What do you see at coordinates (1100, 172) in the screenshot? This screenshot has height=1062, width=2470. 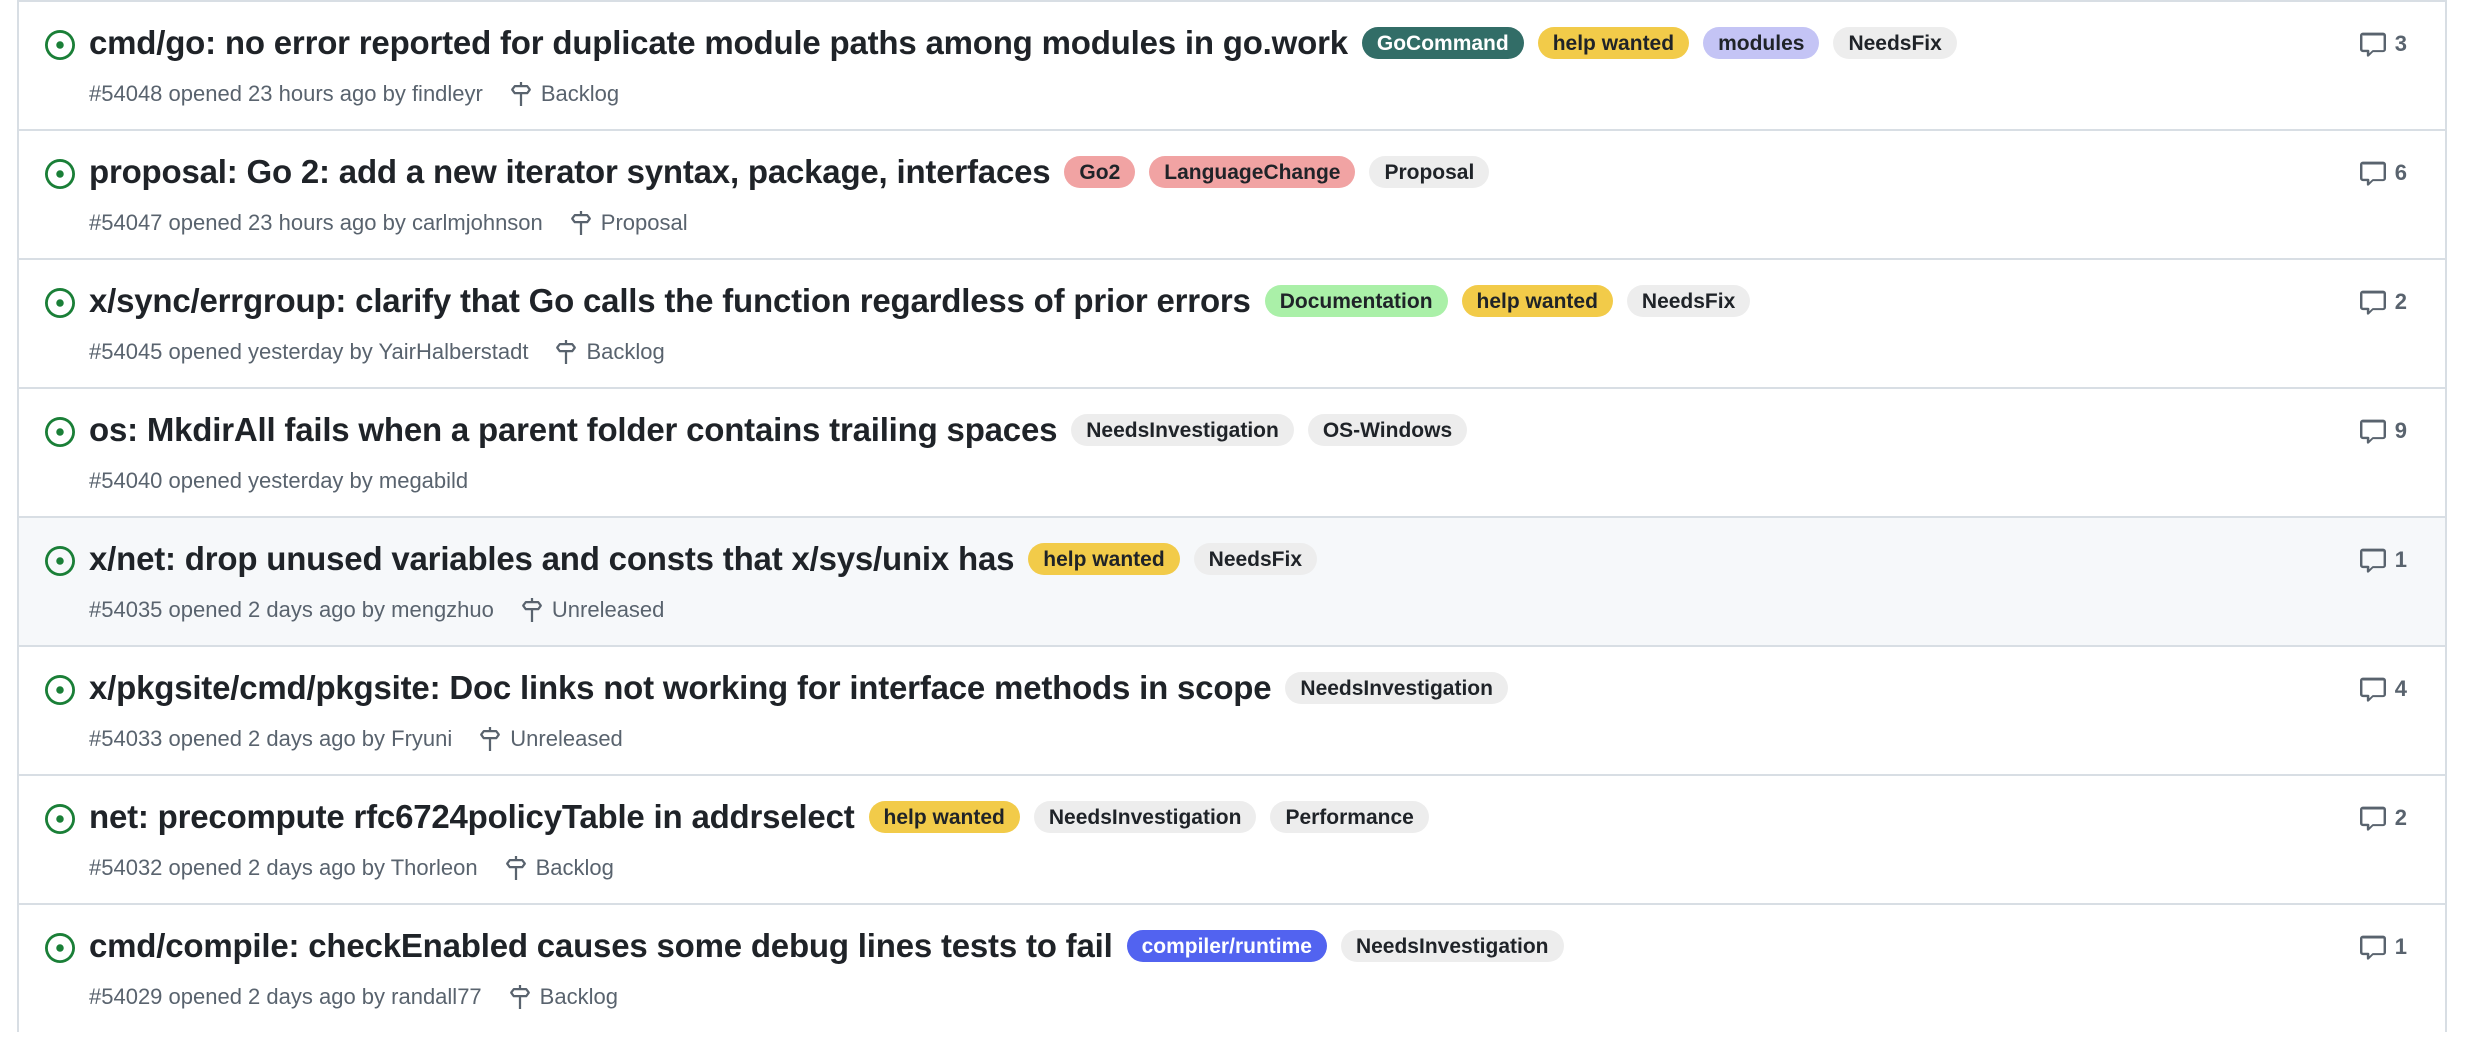 I see `issue-label: Go2` at bounding box center [1100, 172].